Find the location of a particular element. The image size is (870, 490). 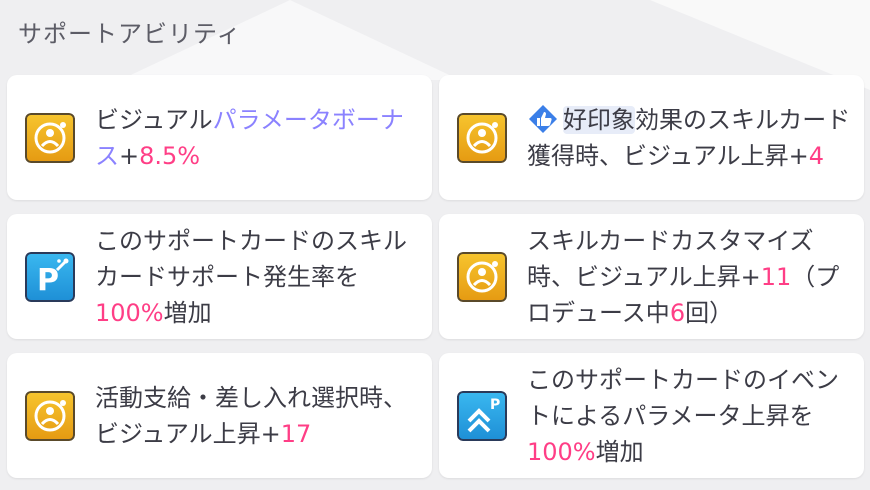

event-param-up-icon: P is located at coordinates (482, 415).